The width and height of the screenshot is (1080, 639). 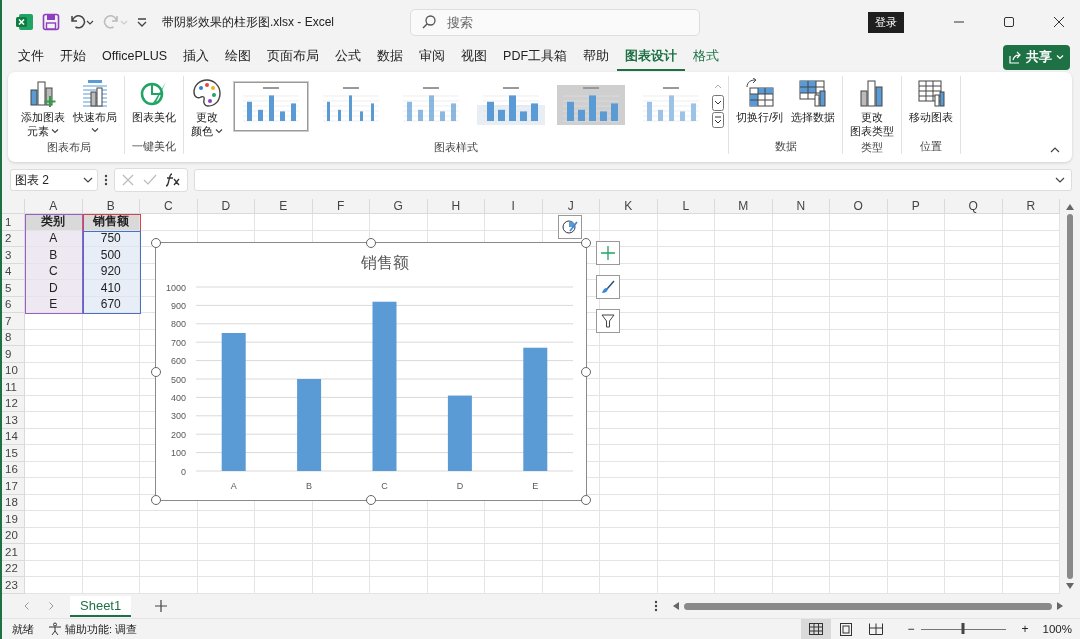 What do you see at coordinates (432, 57) in the screenshot?
I see `menu-tab: 审阅` at bounding box center [432, 57].